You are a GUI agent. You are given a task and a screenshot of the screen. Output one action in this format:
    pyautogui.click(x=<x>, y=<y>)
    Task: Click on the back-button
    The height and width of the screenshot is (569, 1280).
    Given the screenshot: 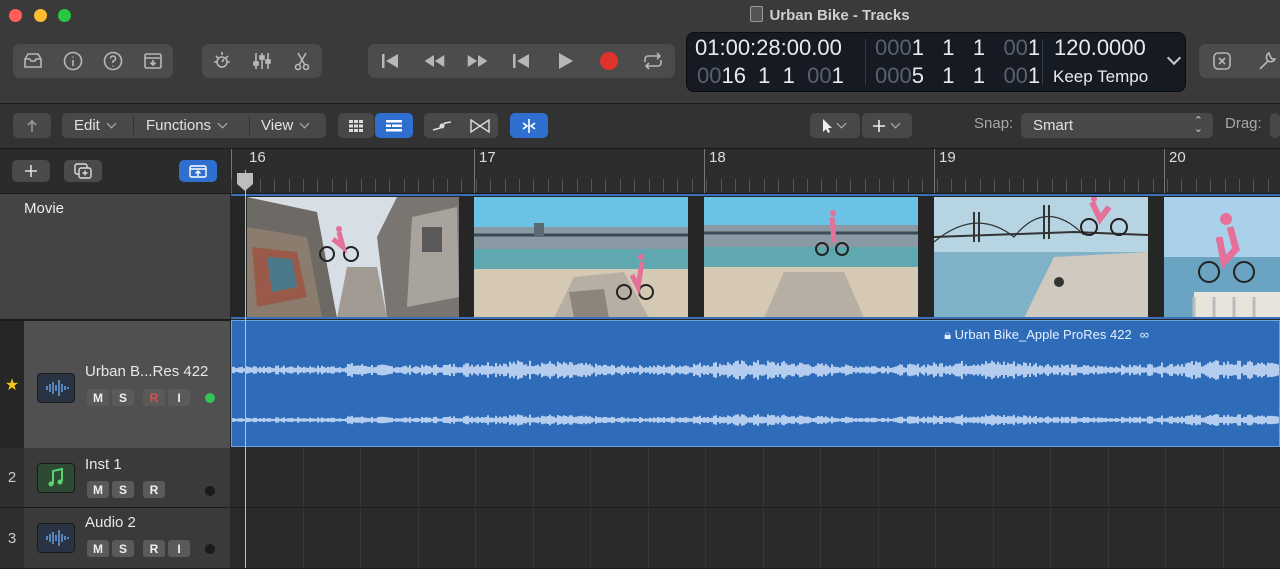 What is the action you would take?
    pyautogui.click(x=32, y=125)
    